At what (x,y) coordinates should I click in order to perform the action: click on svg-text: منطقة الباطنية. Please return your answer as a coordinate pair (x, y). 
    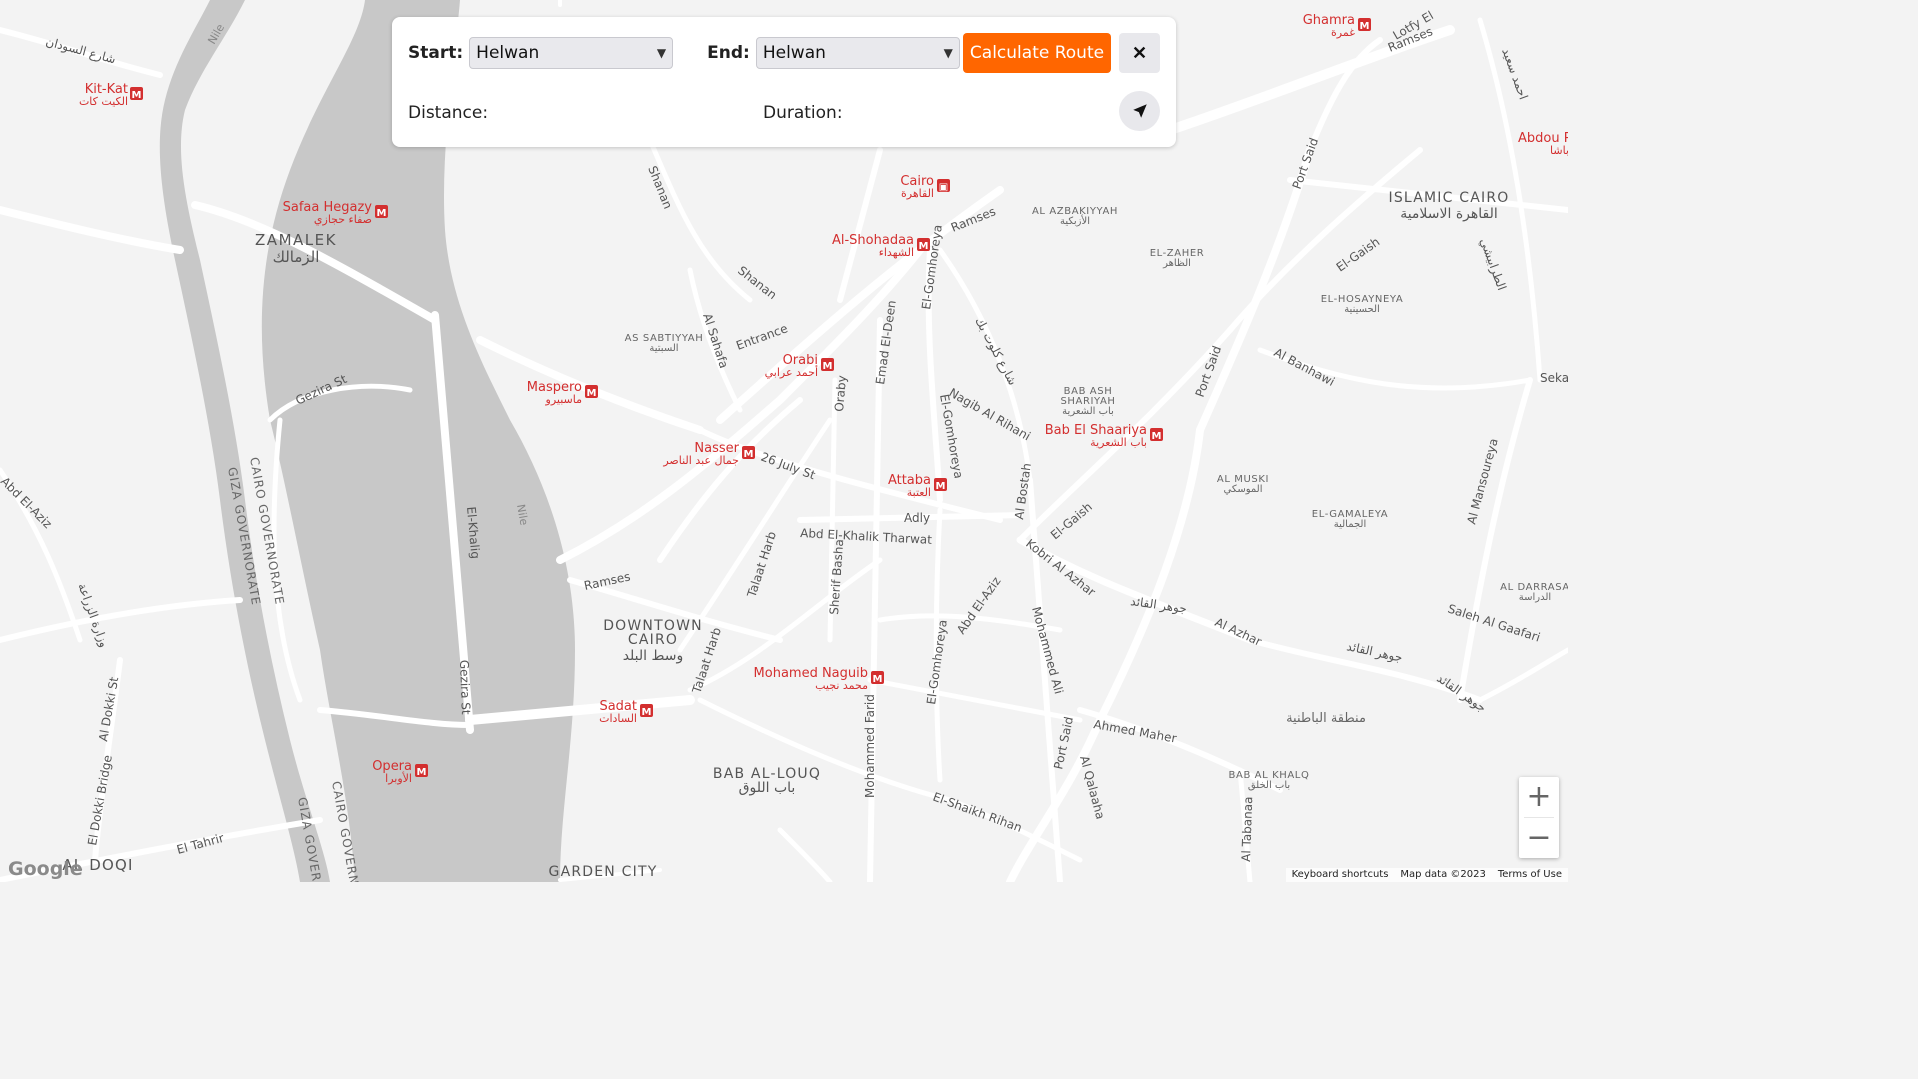
    Looking at the image, I should click on (1326, 718).